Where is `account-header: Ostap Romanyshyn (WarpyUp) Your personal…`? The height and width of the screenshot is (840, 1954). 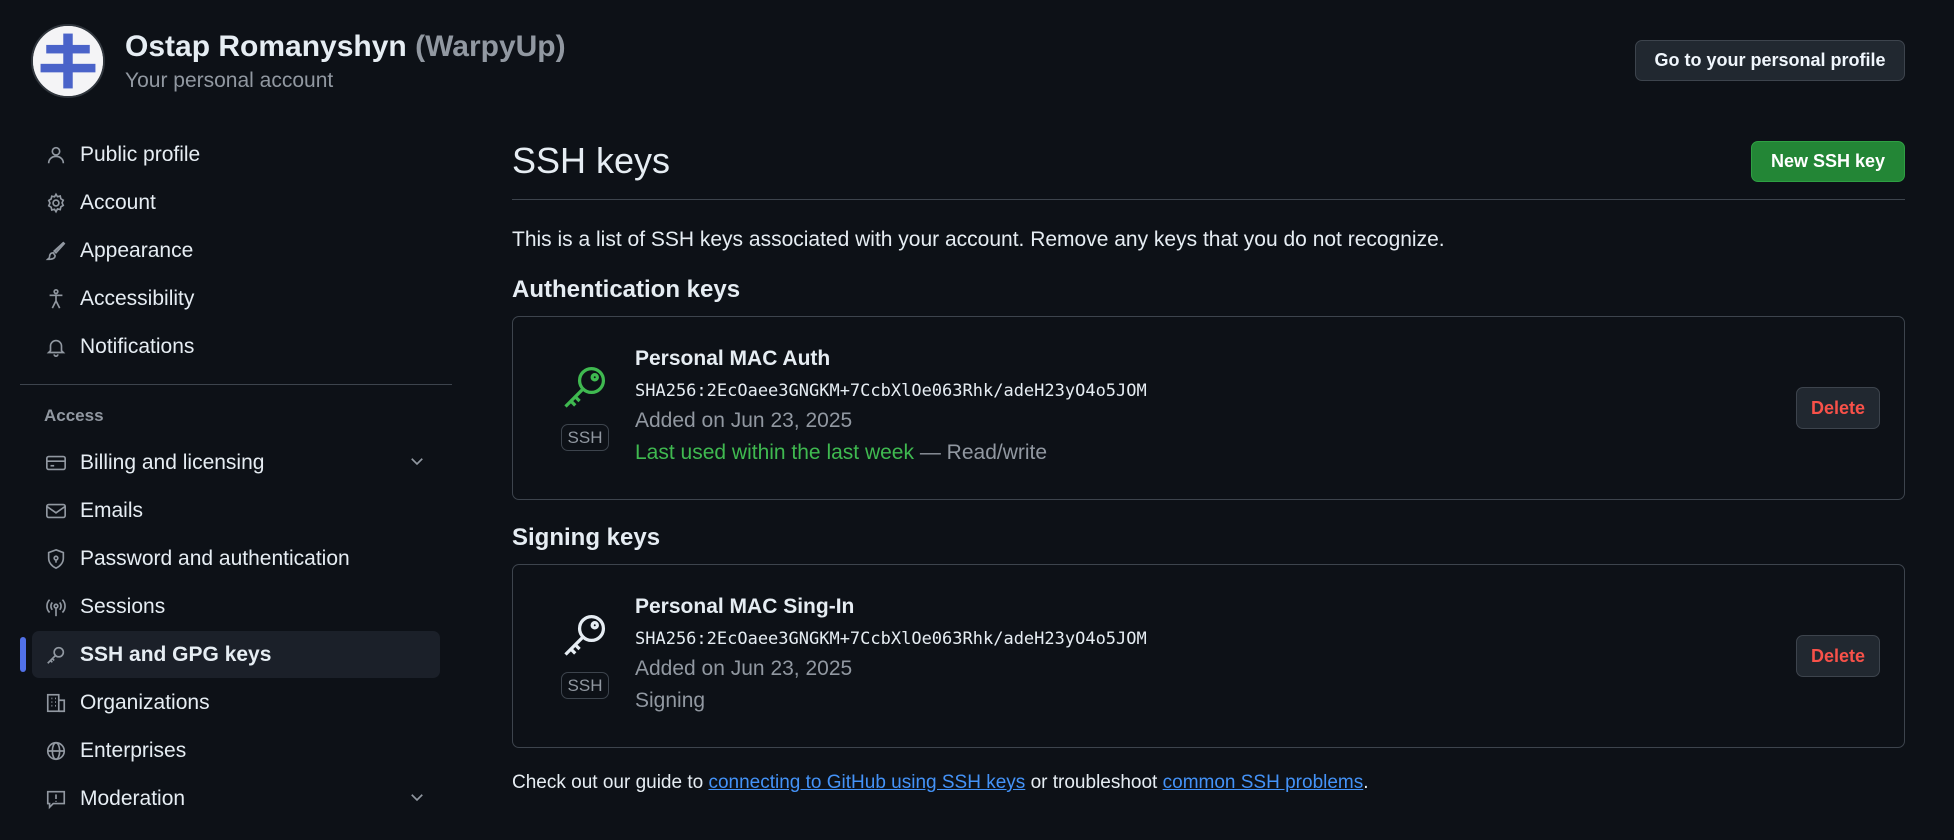 account-header: Ostap Romanyshyn (WarpyUp) Your personal… is located at coordinates (298, 61).